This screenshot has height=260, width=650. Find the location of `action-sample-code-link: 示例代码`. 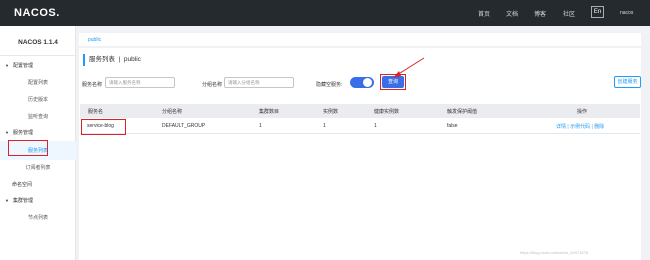

action-sample-code-link: 示例代码 is located at coordinates (580, 127).